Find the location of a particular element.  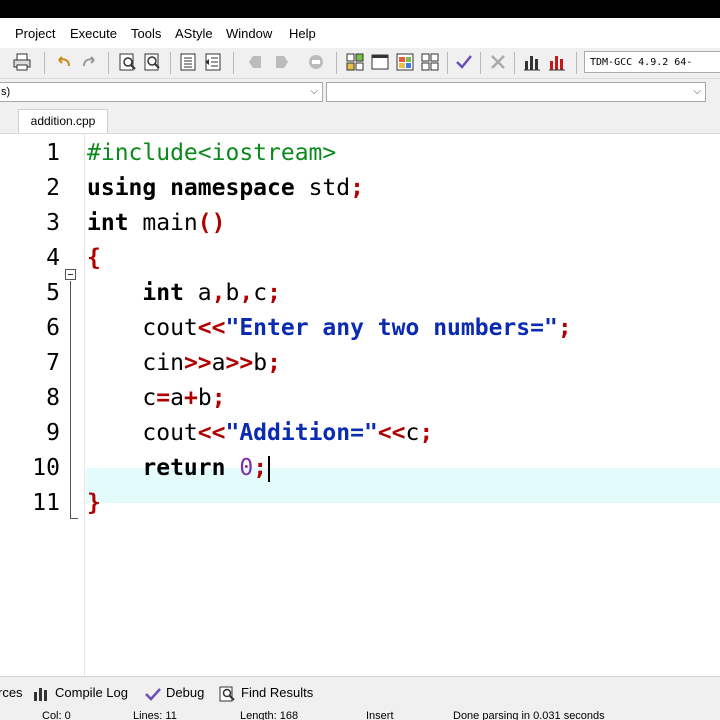

class-browser-bar: s) ⌵ ⌵ is located at coordinates (360, 92).